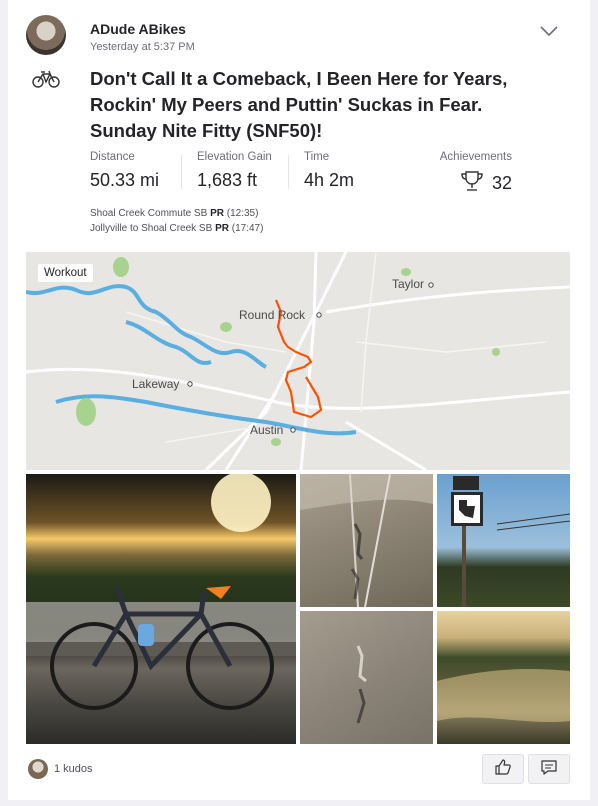 This screenshot has width=598, height=806. What do you see at coordinates (510, 541) in the screenshot?
I see `road-sign-photo-graphic` at bounding box center [510, 541].